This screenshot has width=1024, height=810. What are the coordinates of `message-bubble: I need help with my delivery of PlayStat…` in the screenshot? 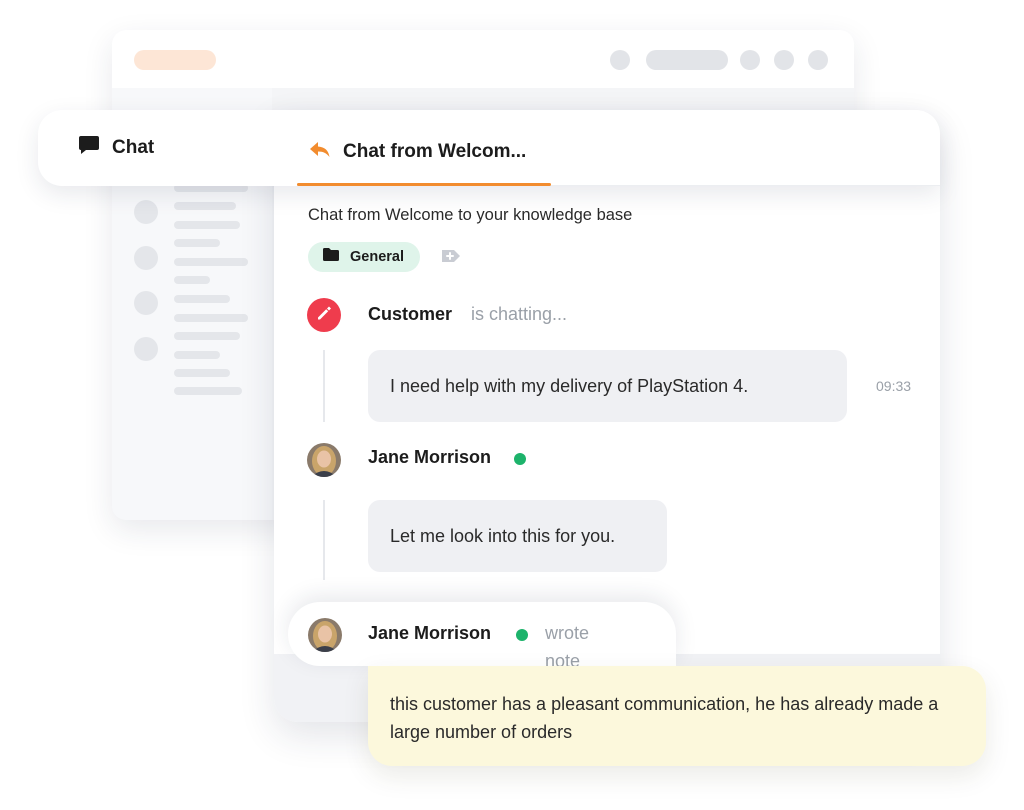 It's located at (607, 386).